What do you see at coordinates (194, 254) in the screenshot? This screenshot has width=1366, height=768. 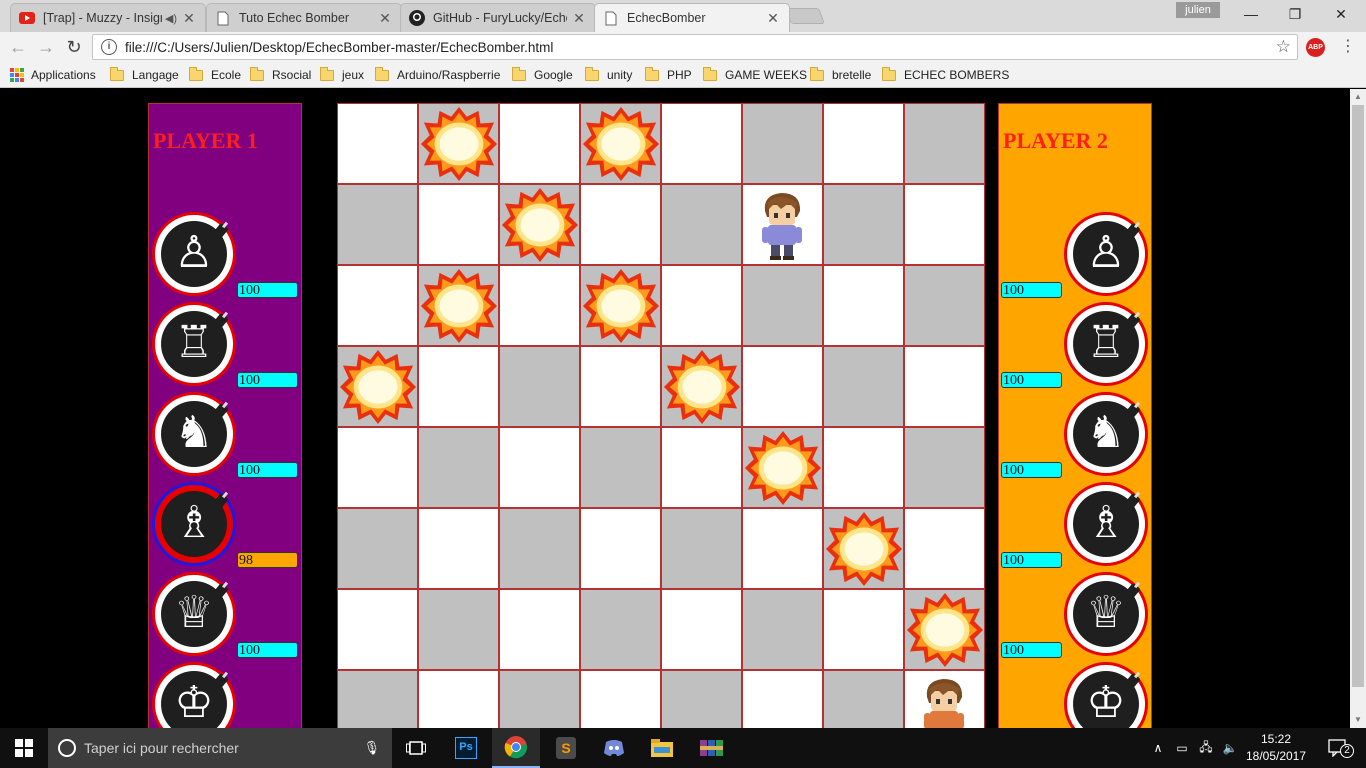 I see `player1-pawn-token: ♙` at bounding box center [194, 254].